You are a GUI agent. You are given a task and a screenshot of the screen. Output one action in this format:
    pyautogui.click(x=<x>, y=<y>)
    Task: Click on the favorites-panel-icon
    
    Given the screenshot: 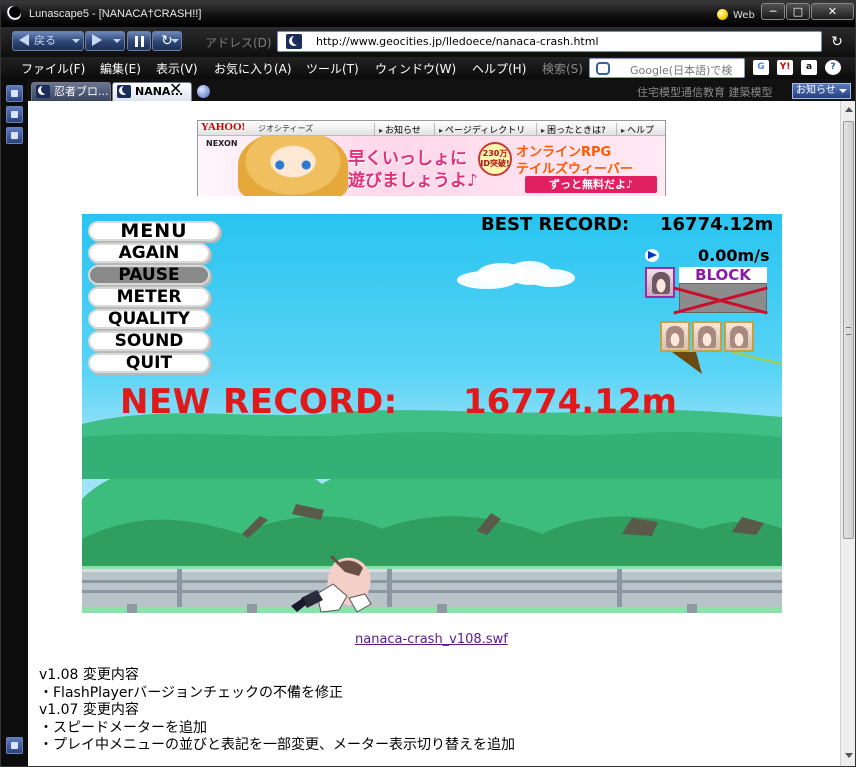 What is the action you would take?
    pyautogui.click(x=14, y=93)
    